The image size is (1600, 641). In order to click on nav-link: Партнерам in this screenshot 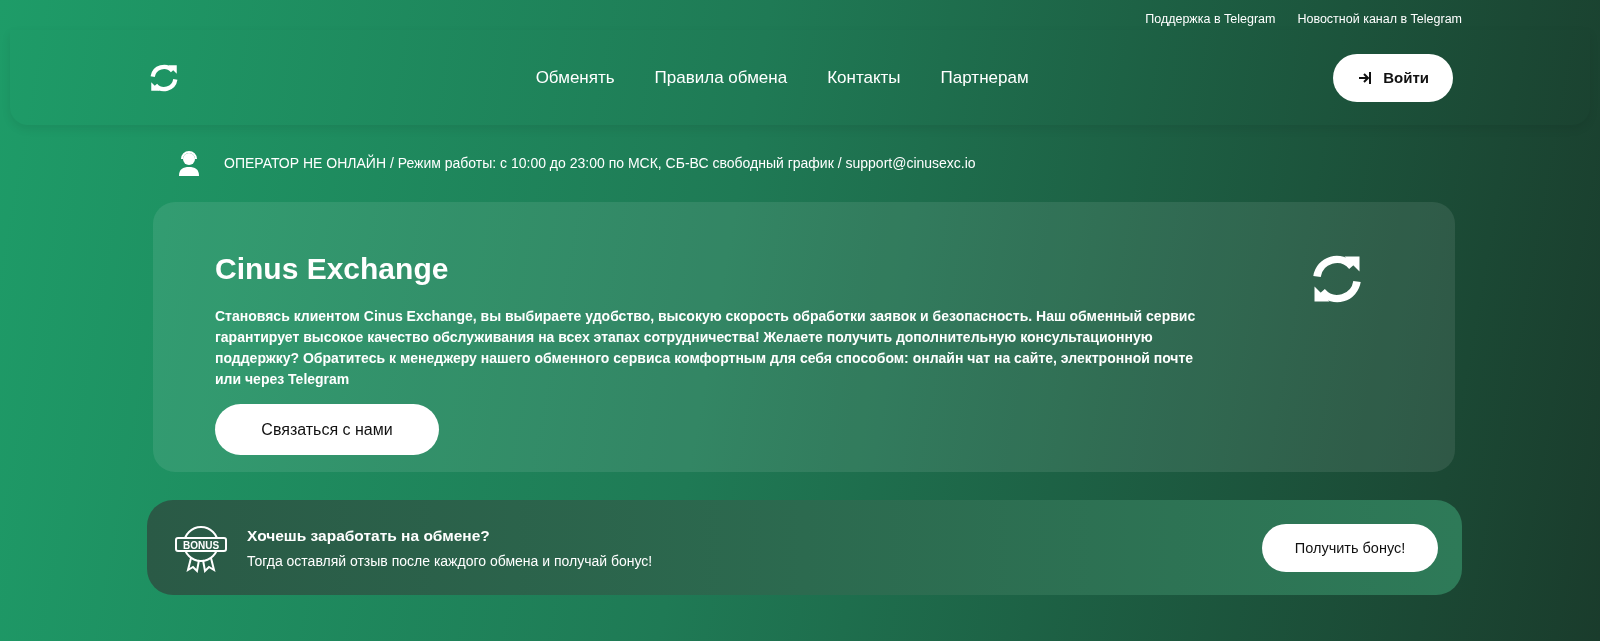, I will do `click(984, 77)`.